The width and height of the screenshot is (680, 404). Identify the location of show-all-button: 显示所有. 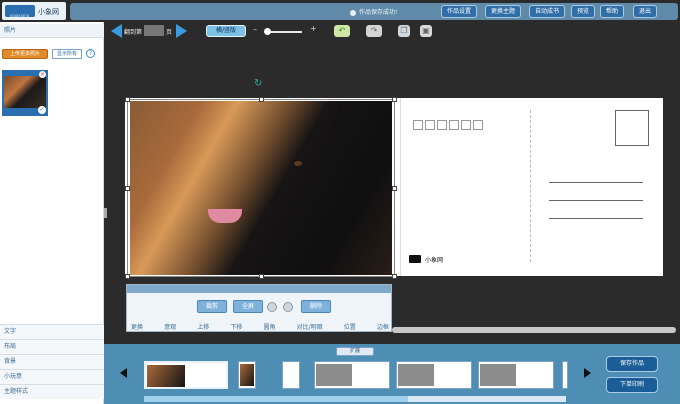
(67, 54).